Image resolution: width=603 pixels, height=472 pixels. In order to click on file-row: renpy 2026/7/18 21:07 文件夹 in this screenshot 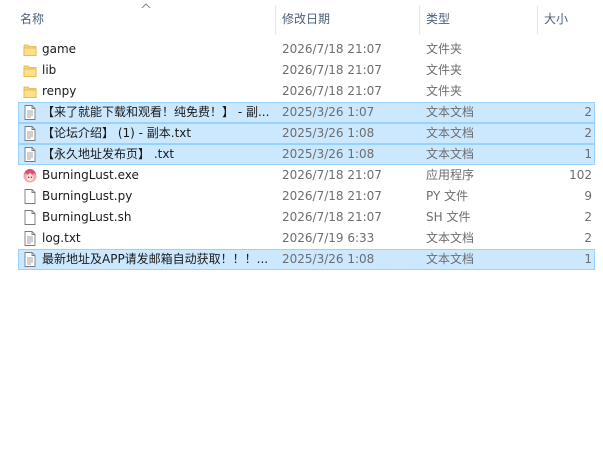, I will do `click(301, 91)`.